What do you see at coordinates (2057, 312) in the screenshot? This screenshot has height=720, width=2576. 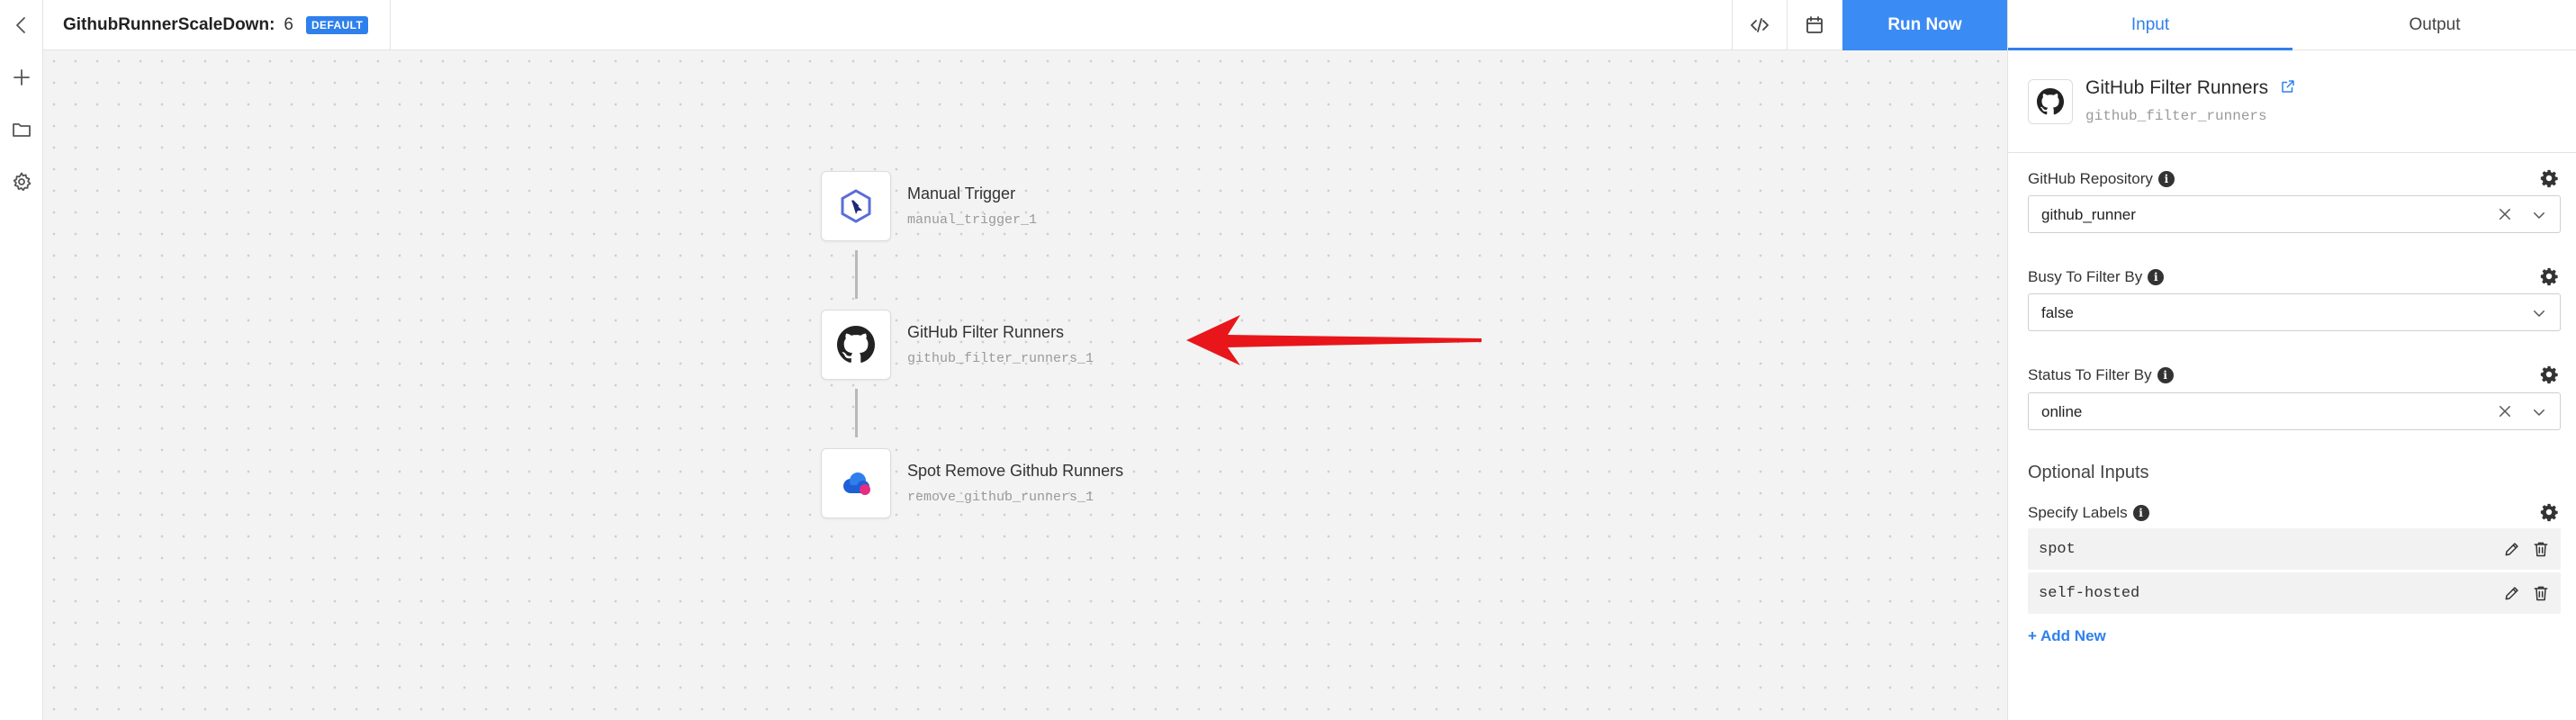 I see `select-value: false` at bounding box center [2057, 312].